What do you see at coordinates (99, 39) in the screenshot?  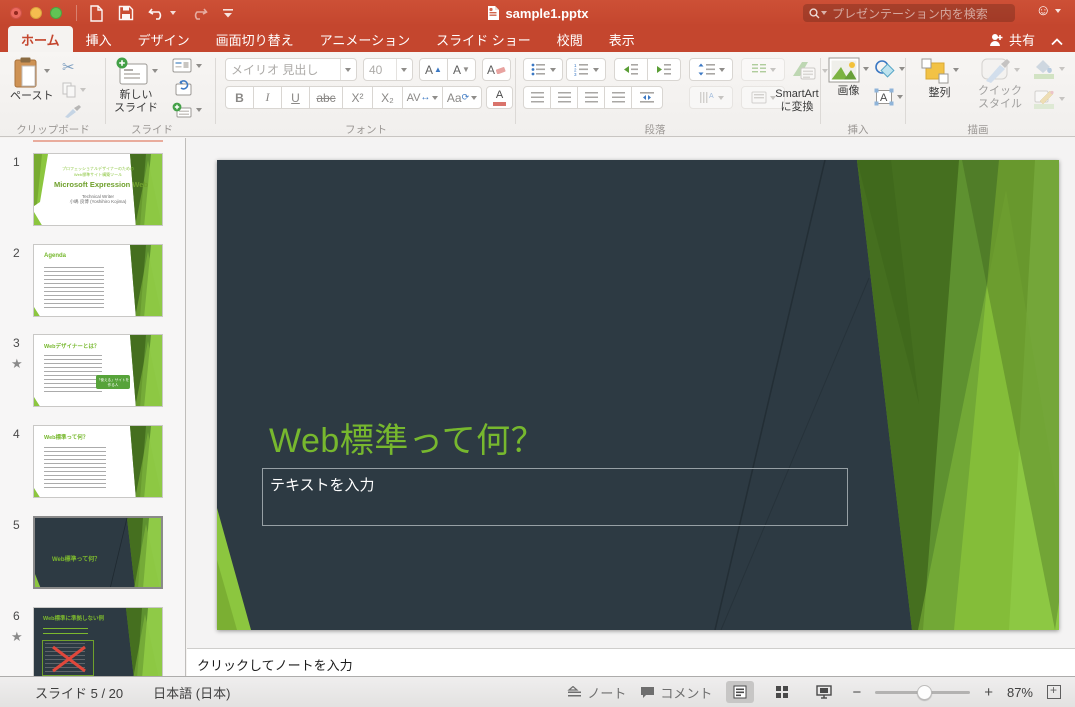 I see `tab-insert: 挿入` at bounding box center [99, 39].